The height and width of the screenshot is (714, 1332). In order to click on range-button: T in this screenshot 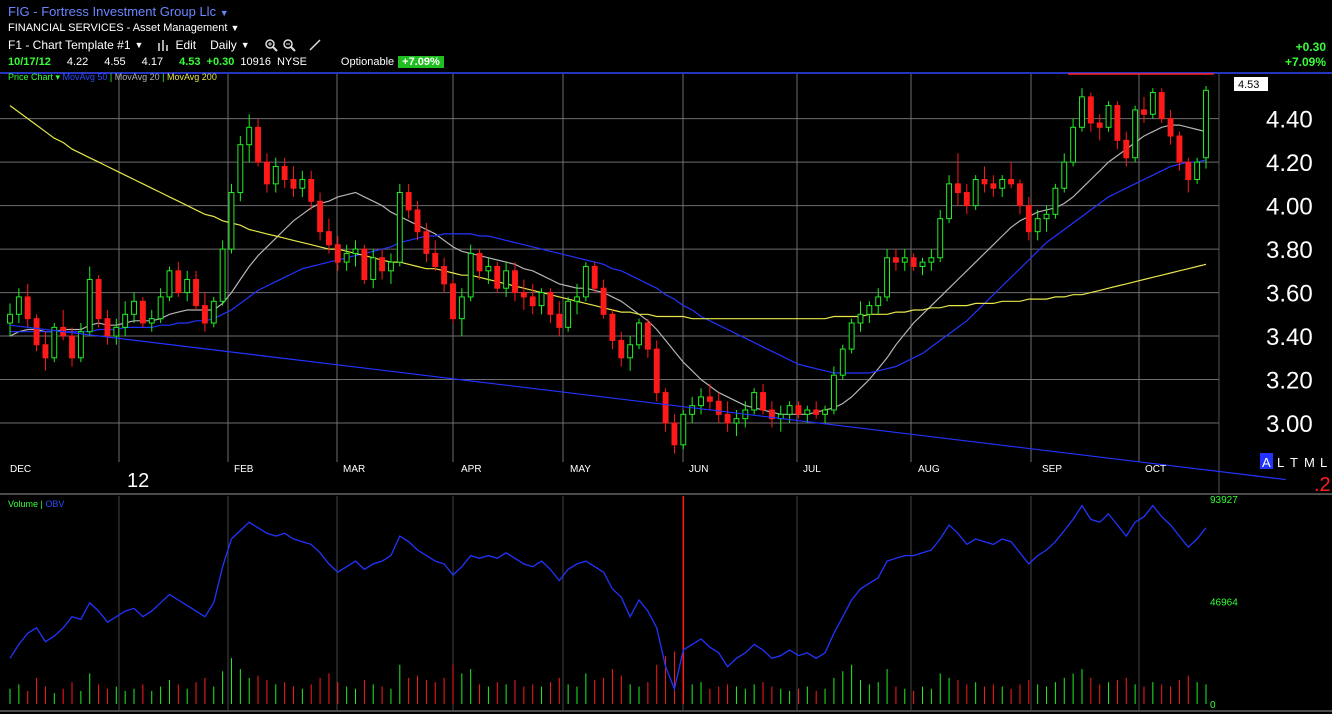, I will do `click(1294, 462)`.